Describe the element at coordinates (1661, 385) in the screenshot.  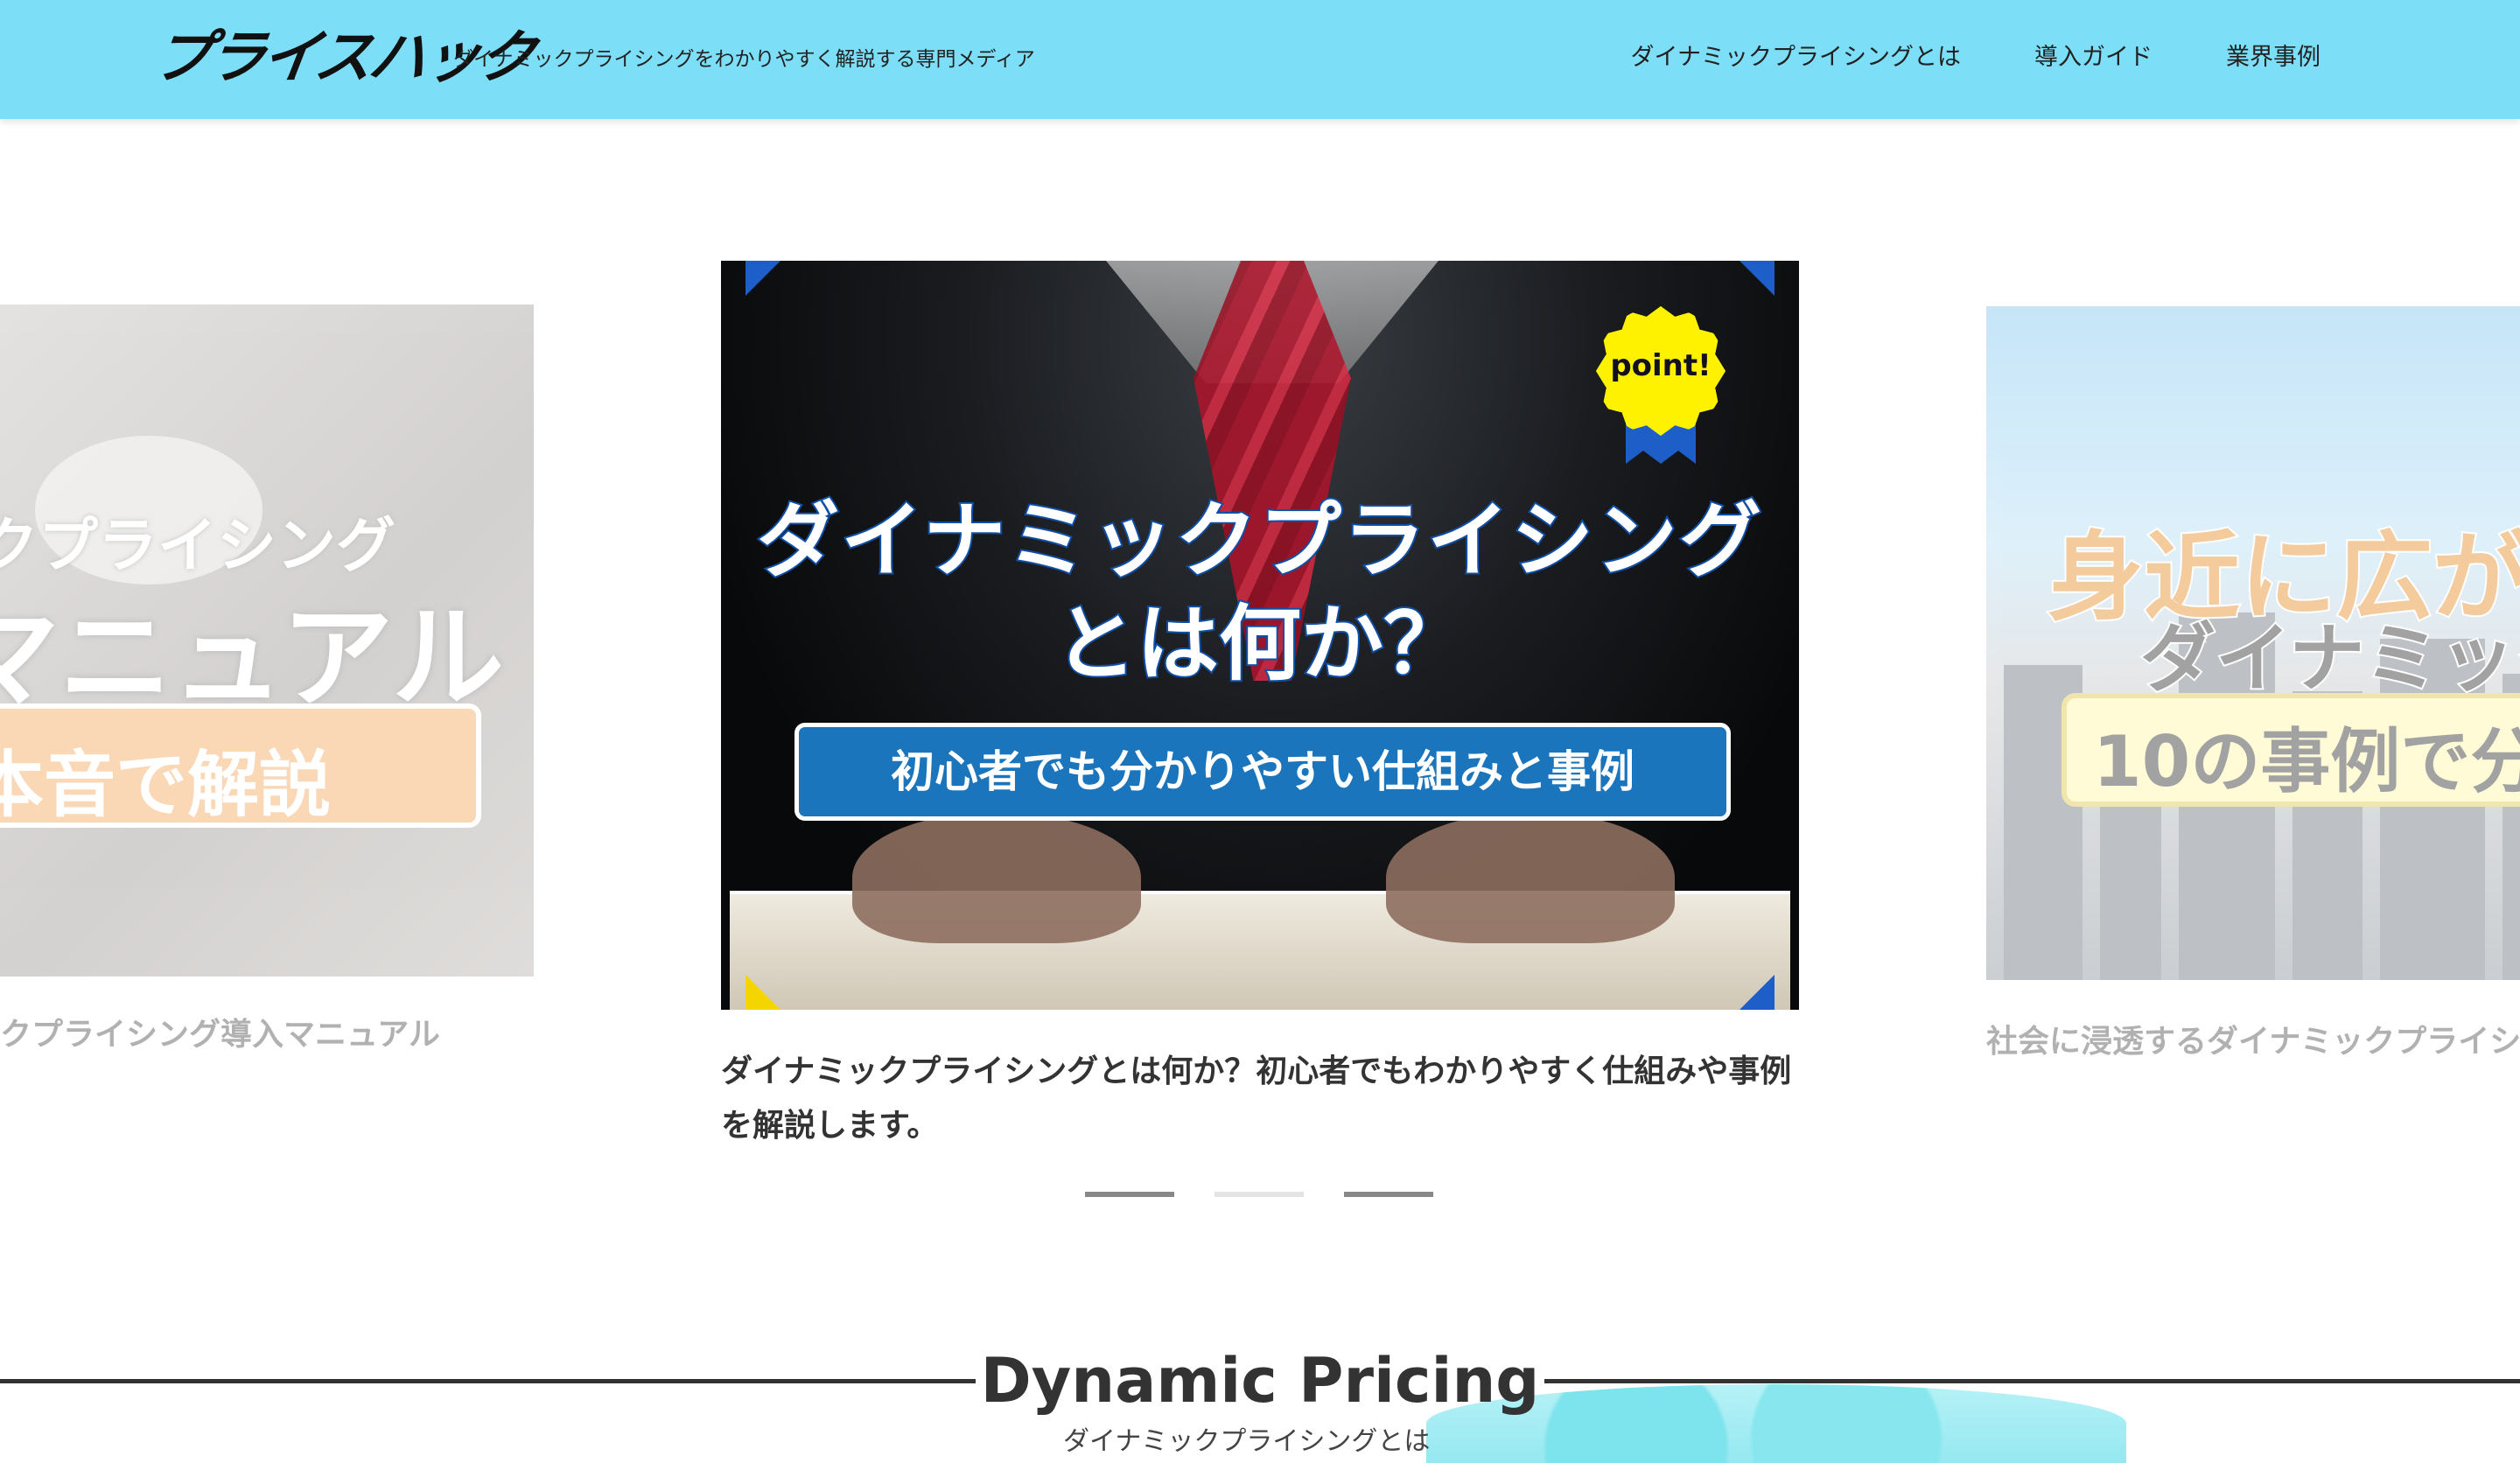
I see `point-badge-icon: point!` at that location.